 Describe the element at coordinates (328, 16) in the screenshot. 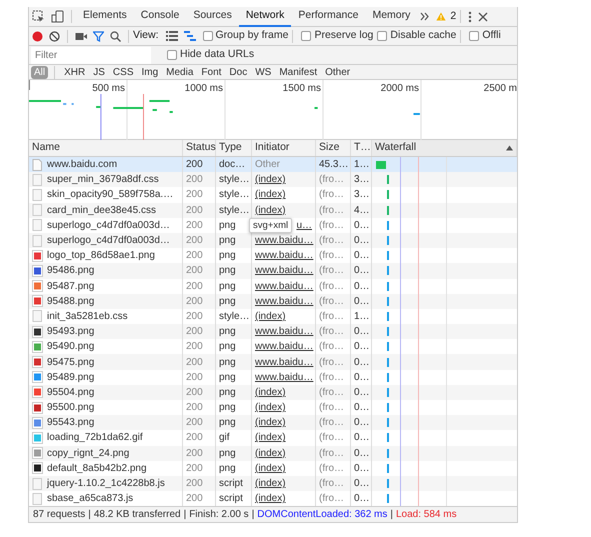

I see `tab: Performance` at that location.